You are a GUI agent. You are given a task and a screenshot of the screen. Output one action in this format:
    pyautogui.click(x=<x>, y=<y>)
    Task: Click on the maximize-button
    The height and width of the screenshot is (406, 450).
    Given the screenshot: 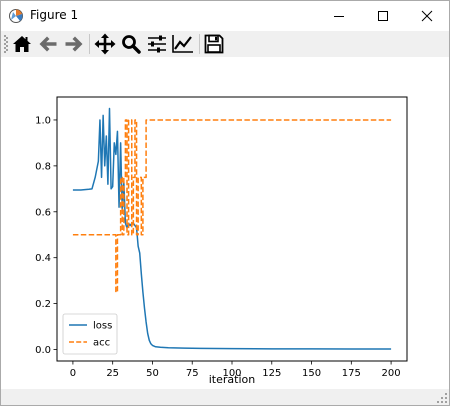 What is the action you would take?
    pyautogui.click(x=383, y=16)
    